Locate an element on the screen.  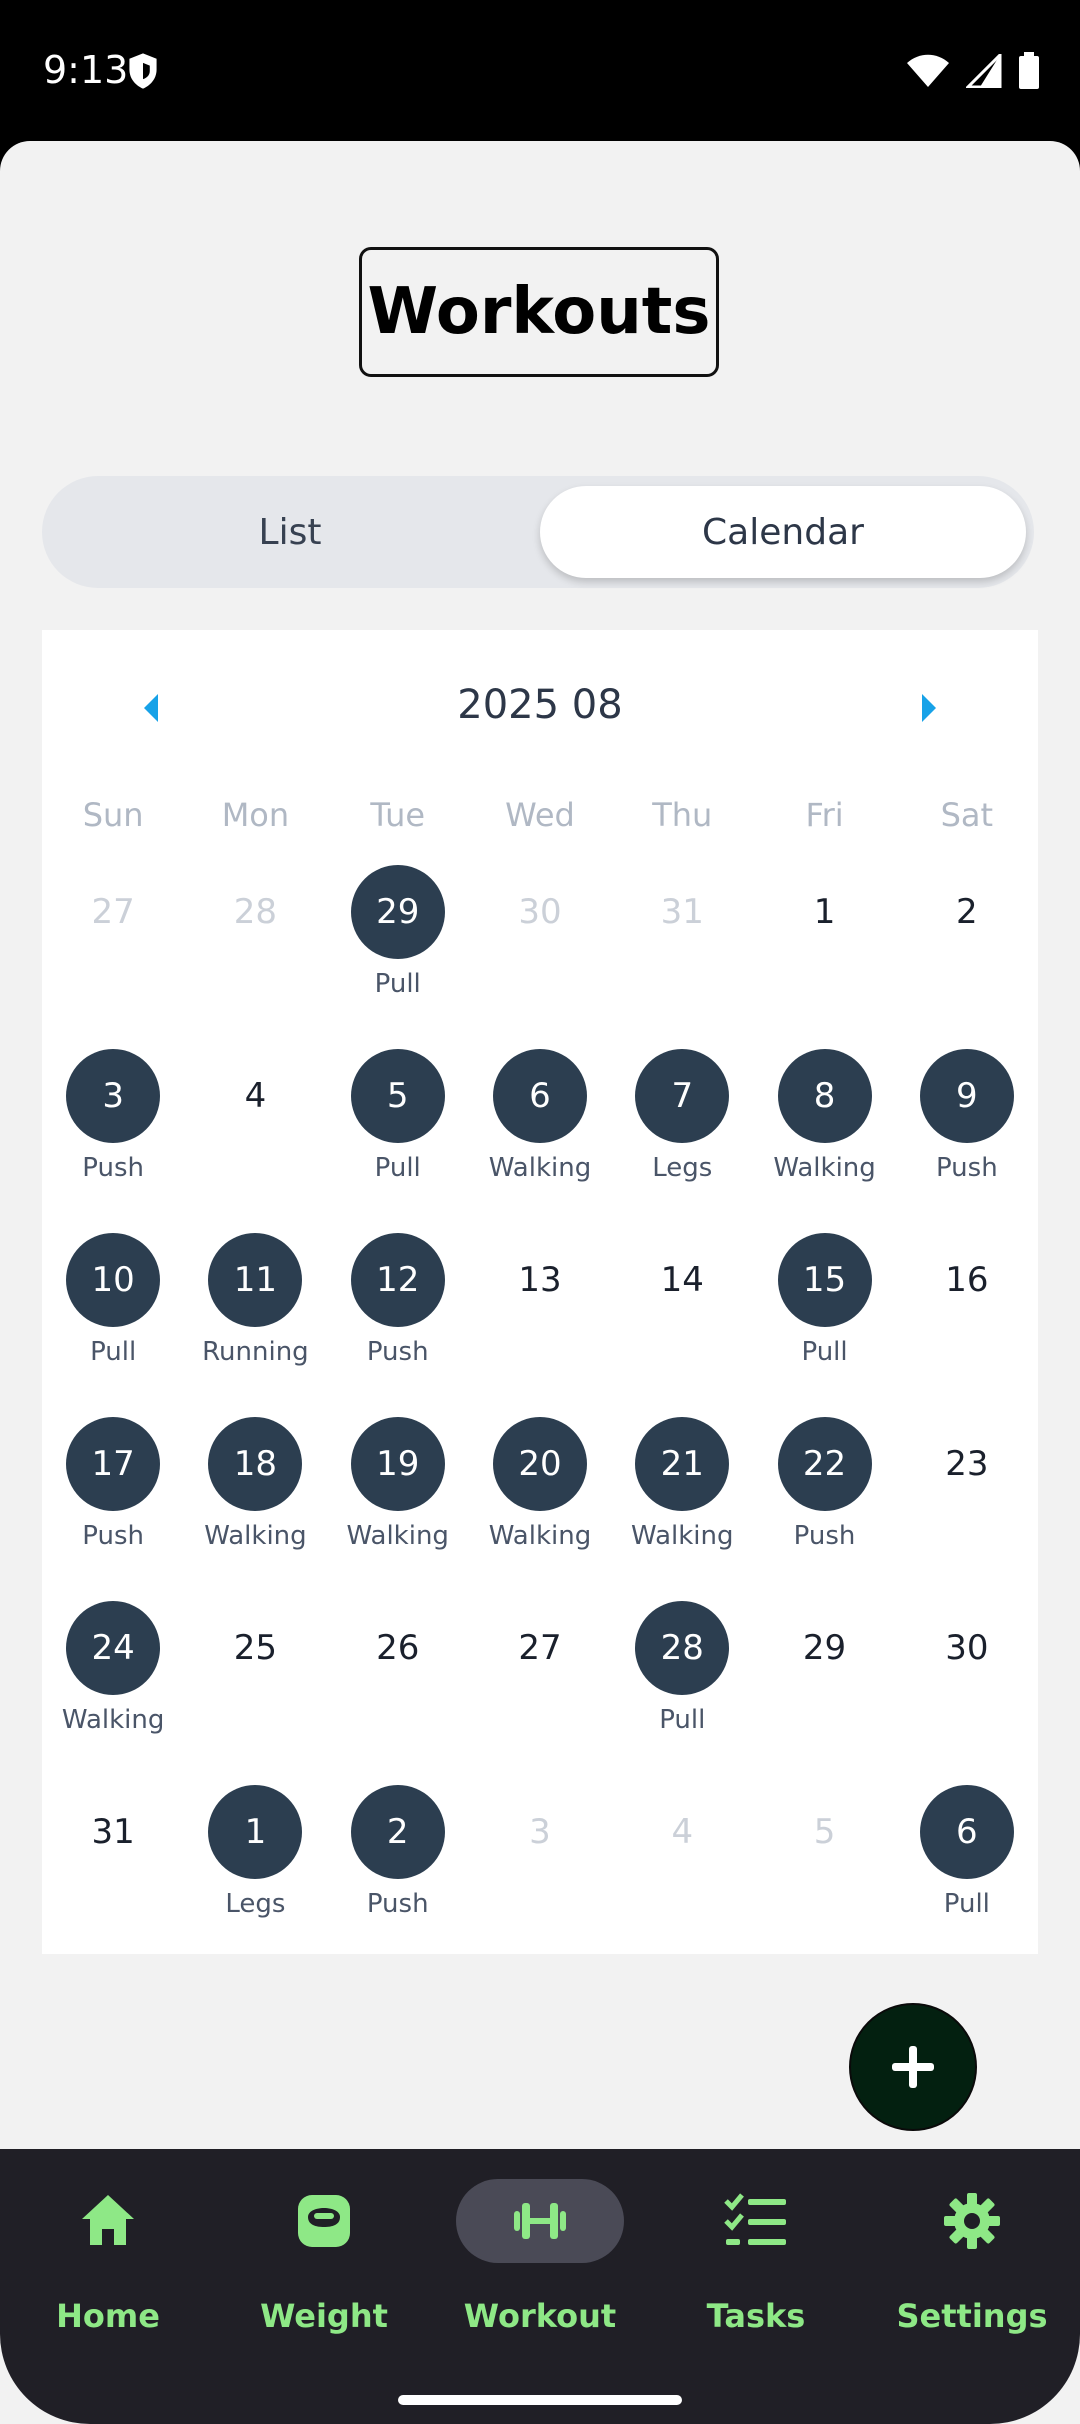
workout-day-badge: 20 is located at coordinates (539, 1464).